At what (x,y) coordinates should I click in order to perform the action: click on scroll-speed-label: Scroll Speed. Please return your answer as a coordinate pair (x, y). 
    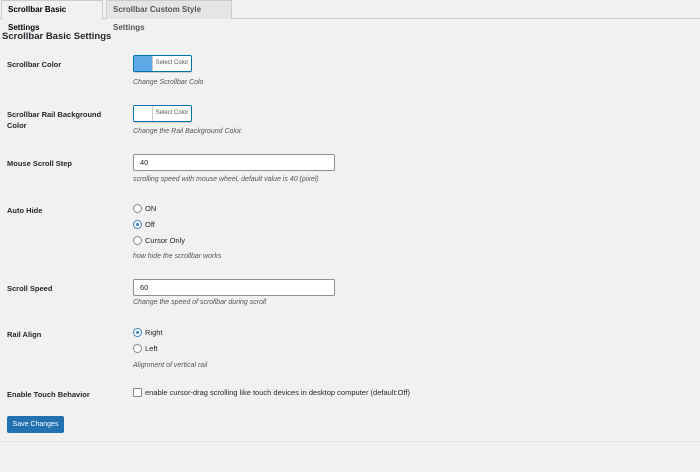
    Looking at the image, I should click on (30, 288).